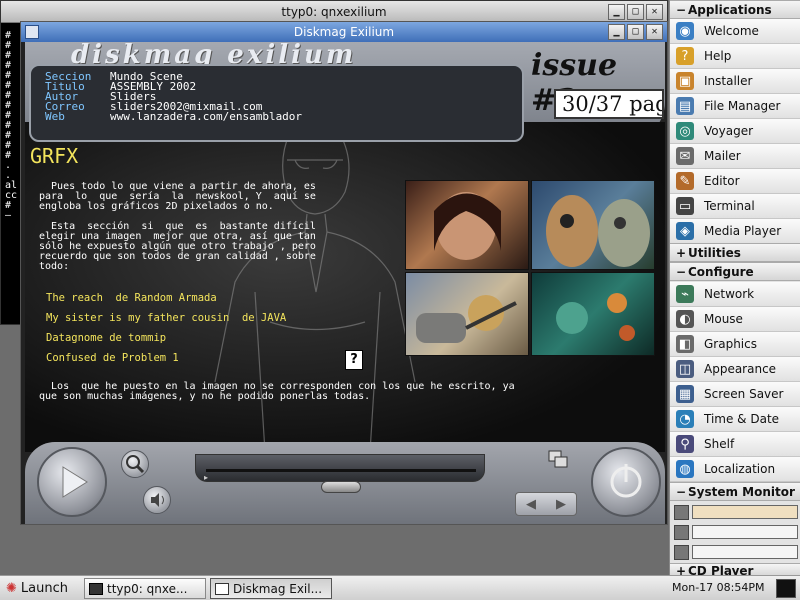 This screenshot has height=600, width=800. I want to click on app-item-label: Terminal, so click(729, 206).